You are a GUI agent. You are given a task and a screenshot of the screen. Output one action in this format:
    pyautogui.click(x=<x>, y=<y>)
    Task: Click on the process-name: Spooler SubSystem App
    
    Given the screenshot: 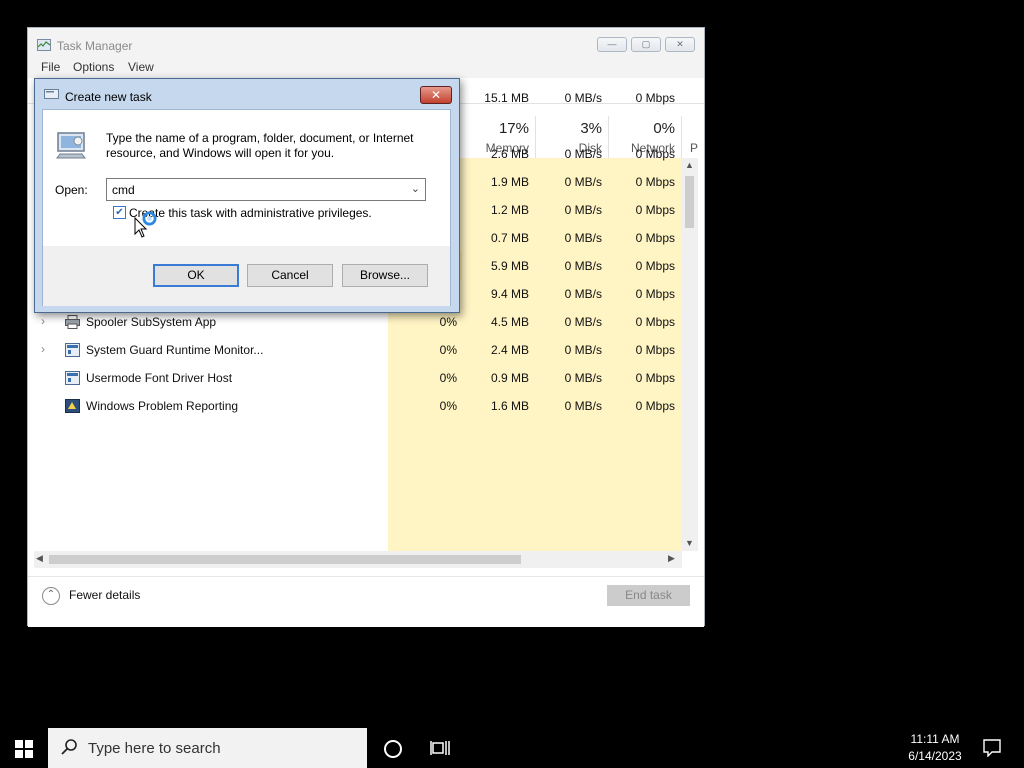 What is the action you would take?
    pyautogui.click(x=151, y=322)
    